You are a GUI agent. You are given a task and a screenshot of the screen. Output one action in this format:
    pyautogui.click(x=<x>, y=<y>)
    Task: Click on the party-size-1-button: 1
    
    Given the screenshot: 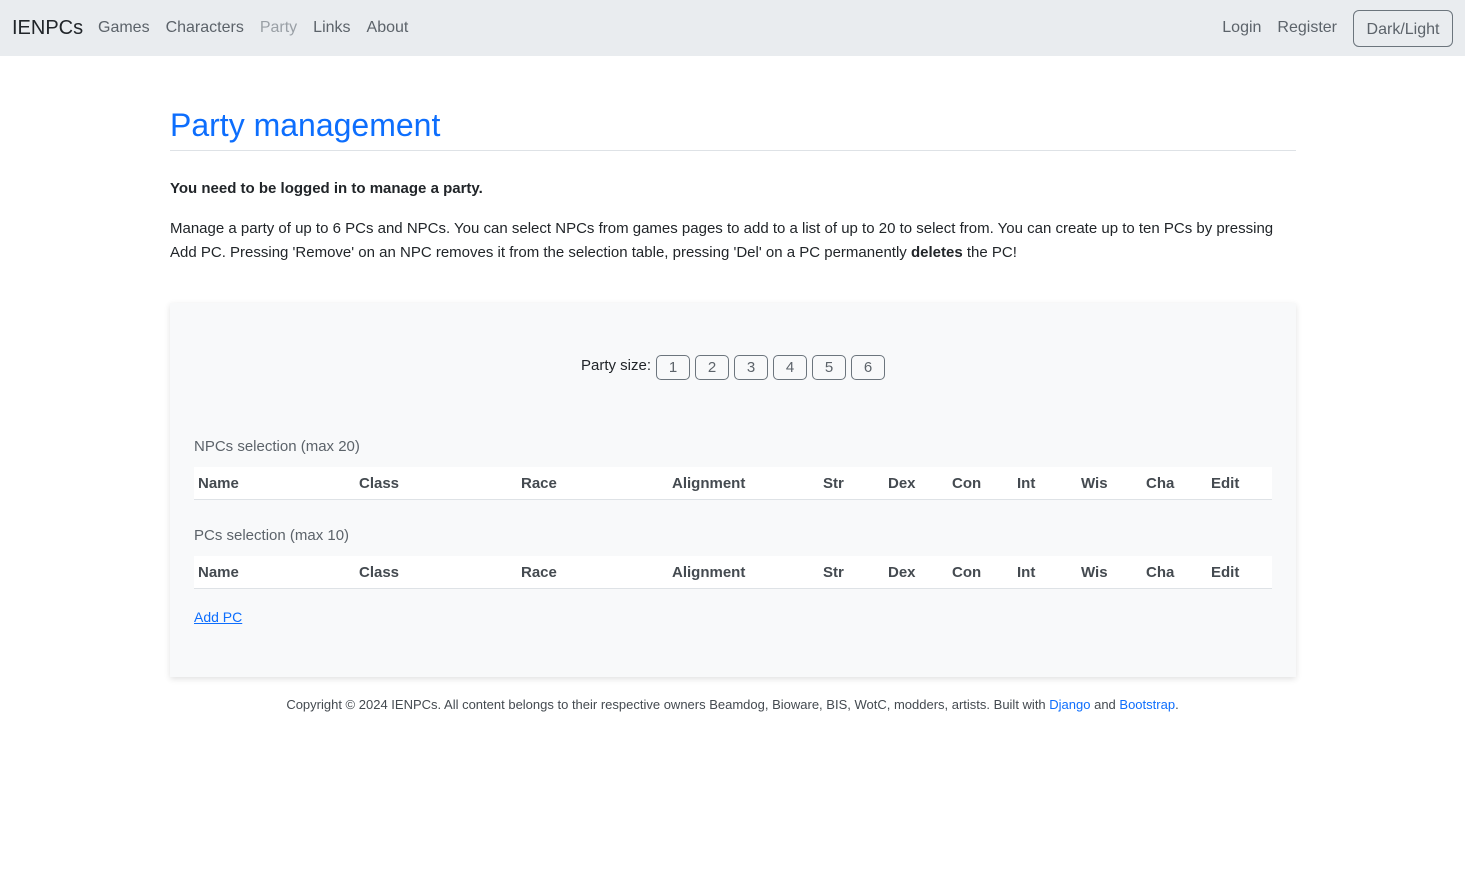 What is the action you would take?
    pyautogui.click(x=673, y=367)
    